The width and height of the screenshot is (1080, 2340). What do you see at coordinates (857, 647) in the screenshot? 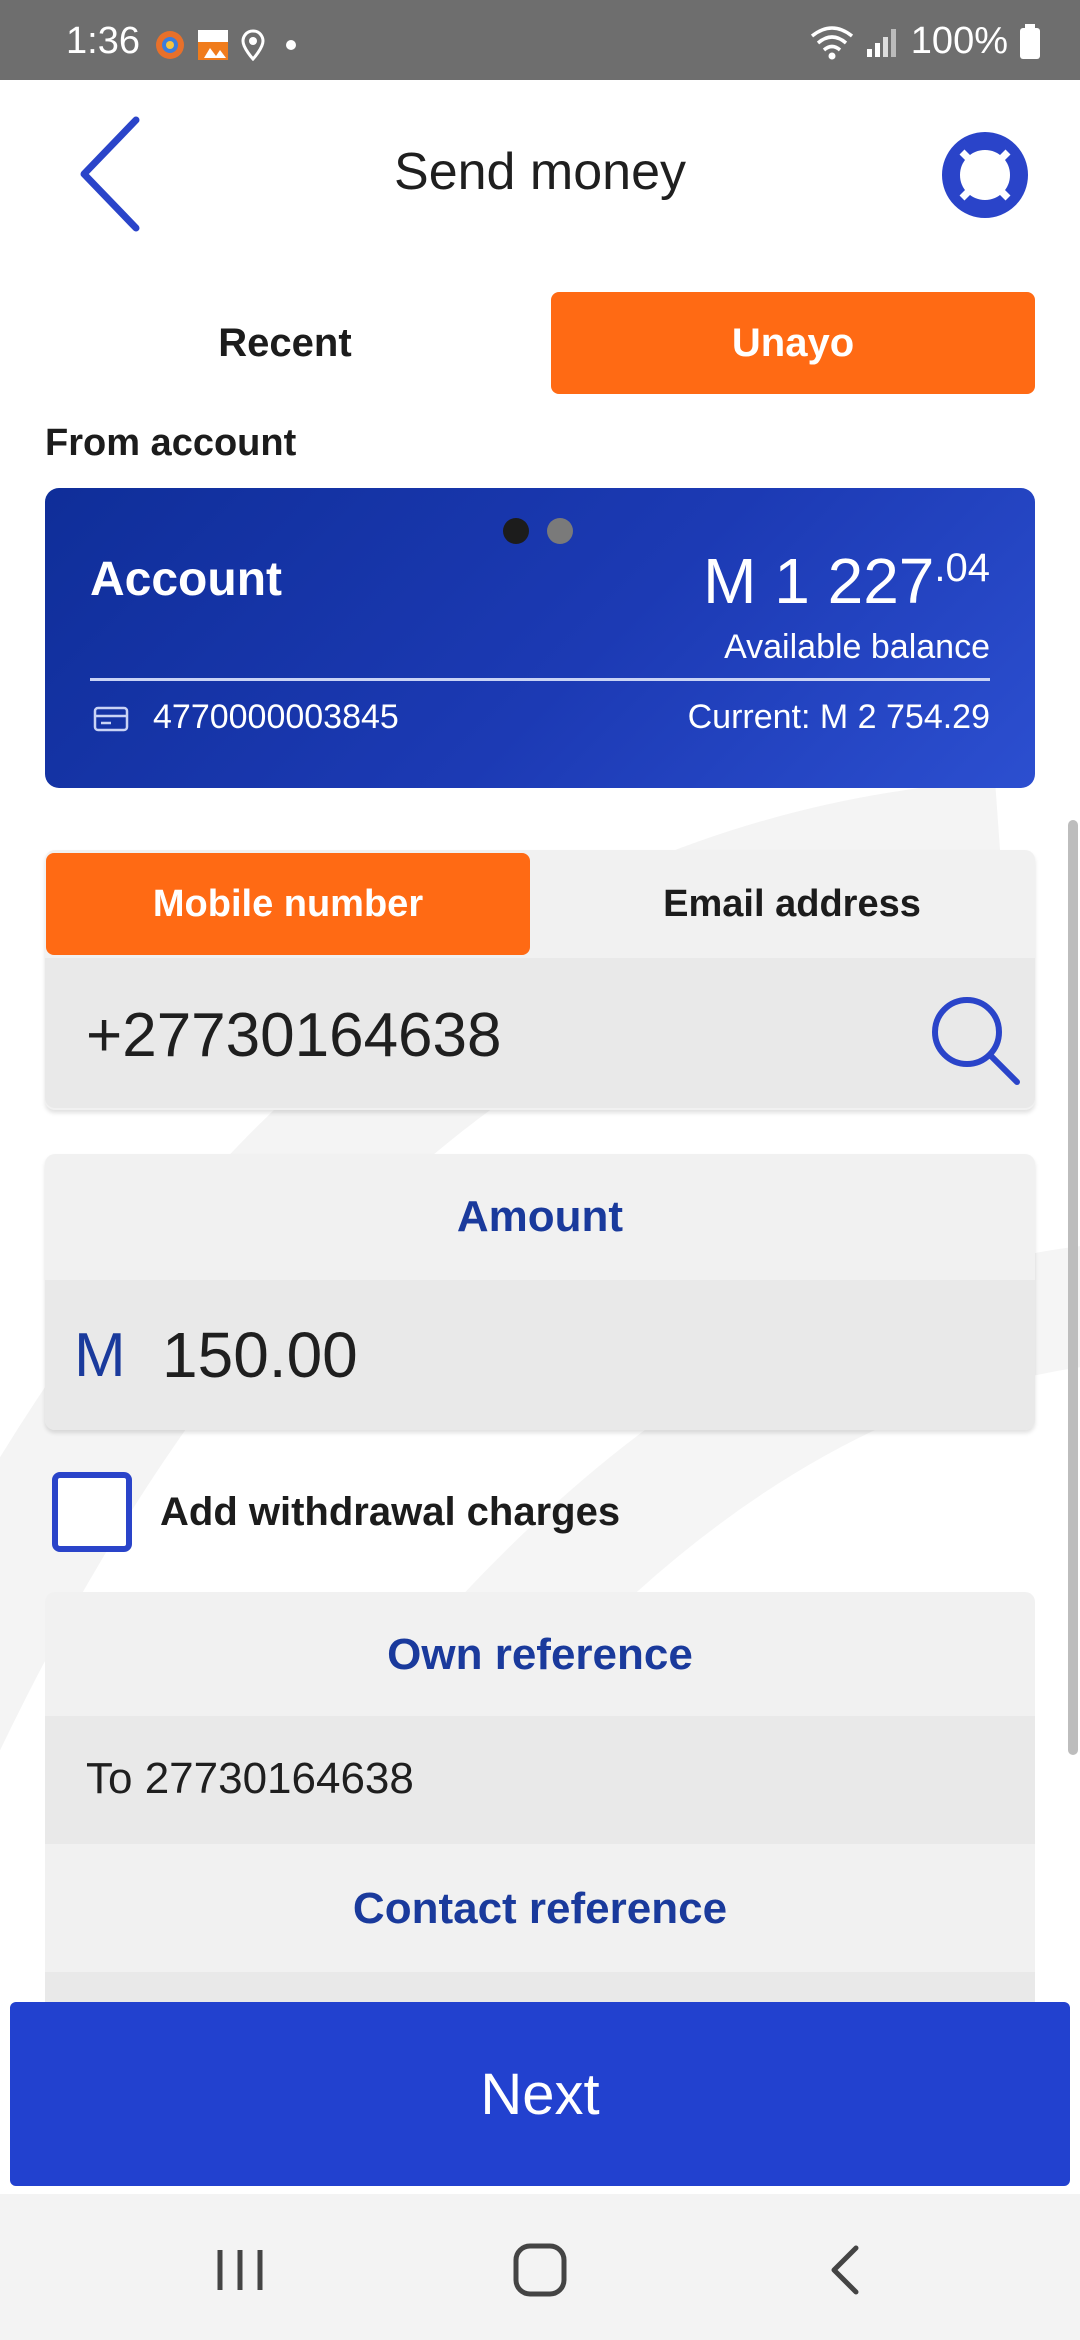
I see `balance-label: Available balance` at bounding box center [857, 647].